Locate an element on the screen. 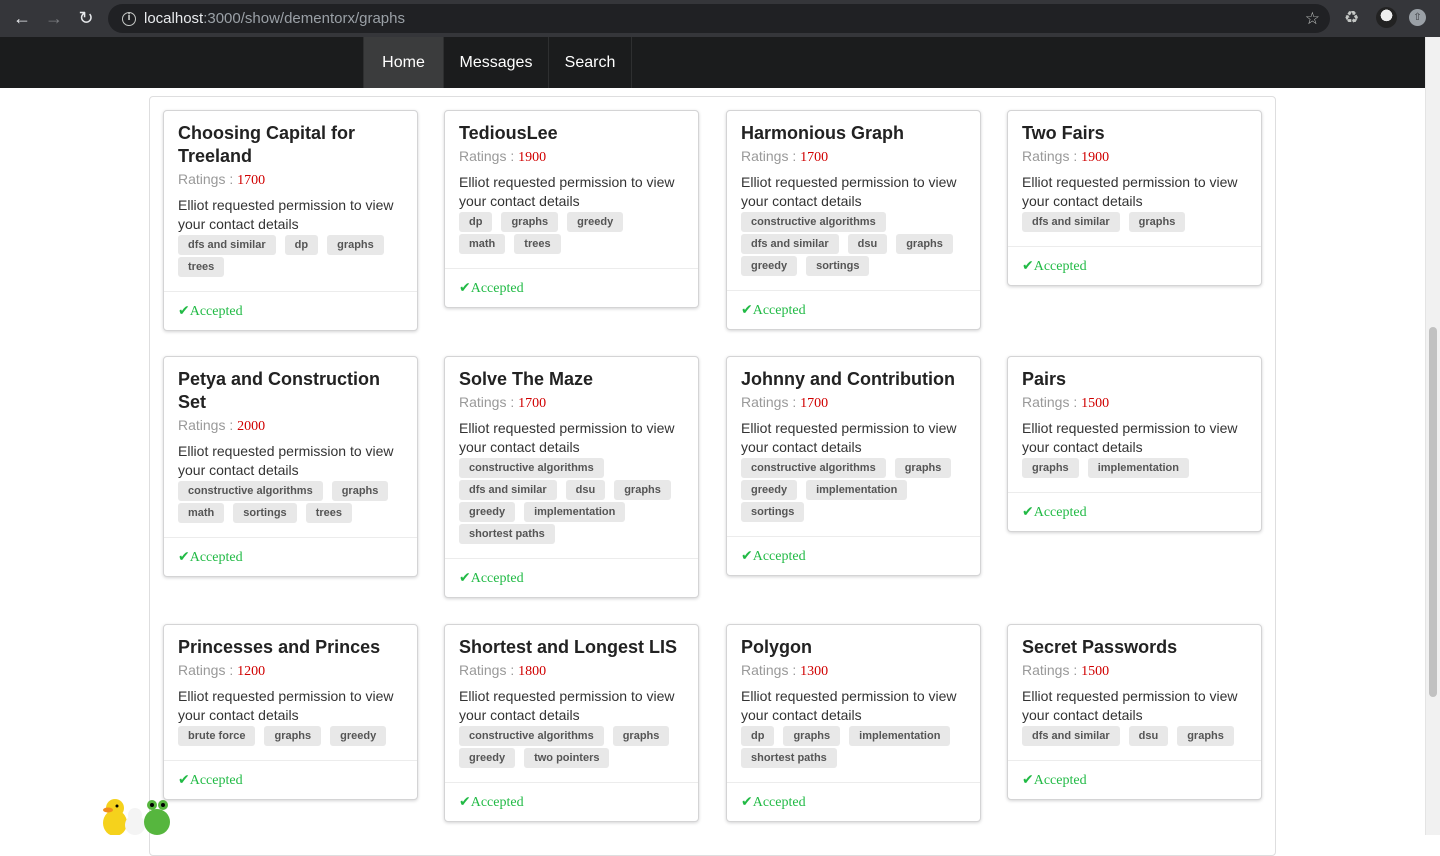 The height and width of the screenshot is (856, 1440). card-title: Choosing Capital for Treeland is located at coordinates (290, 145).